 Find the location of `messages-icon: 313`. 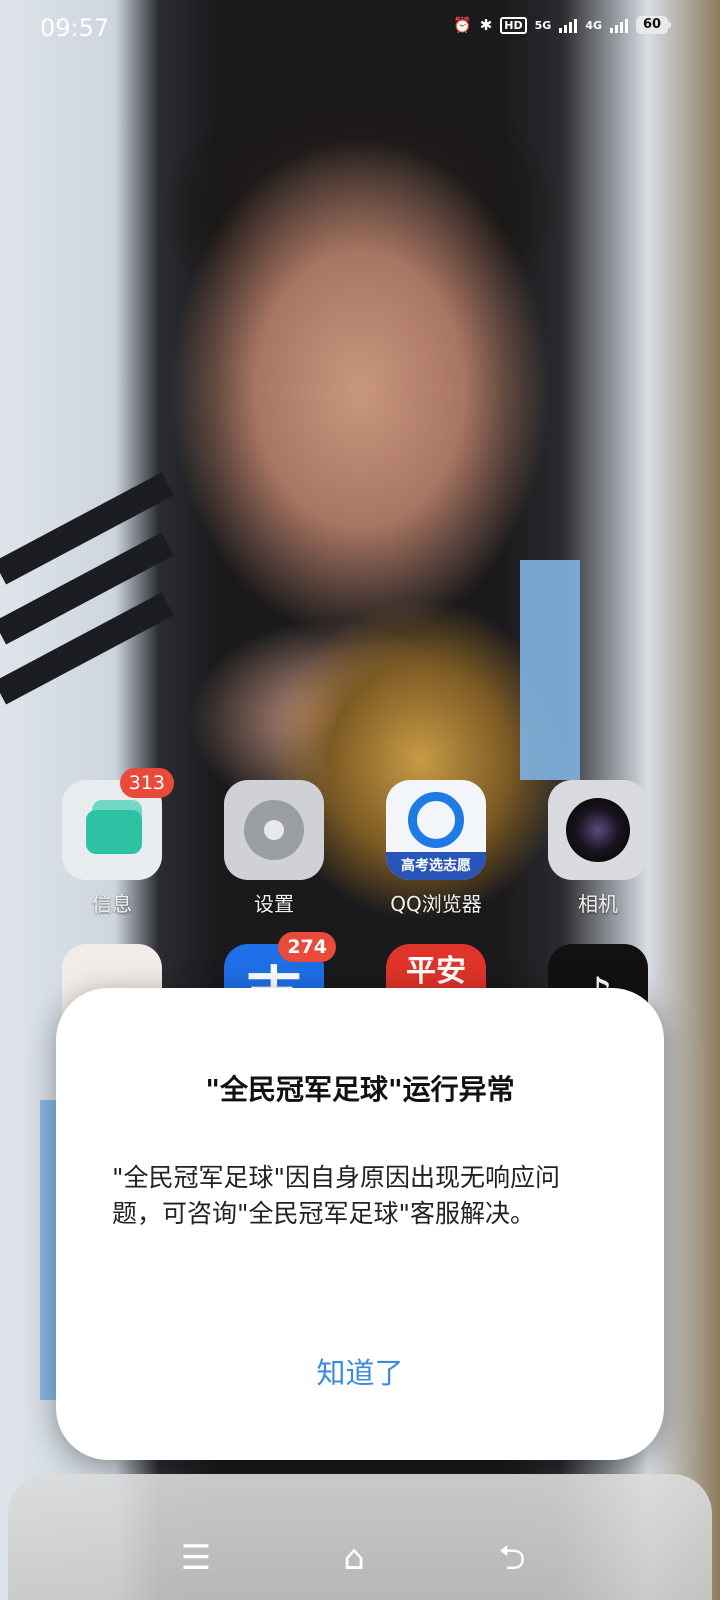

messages-icon: 313 is located at coordinates (118, 824).